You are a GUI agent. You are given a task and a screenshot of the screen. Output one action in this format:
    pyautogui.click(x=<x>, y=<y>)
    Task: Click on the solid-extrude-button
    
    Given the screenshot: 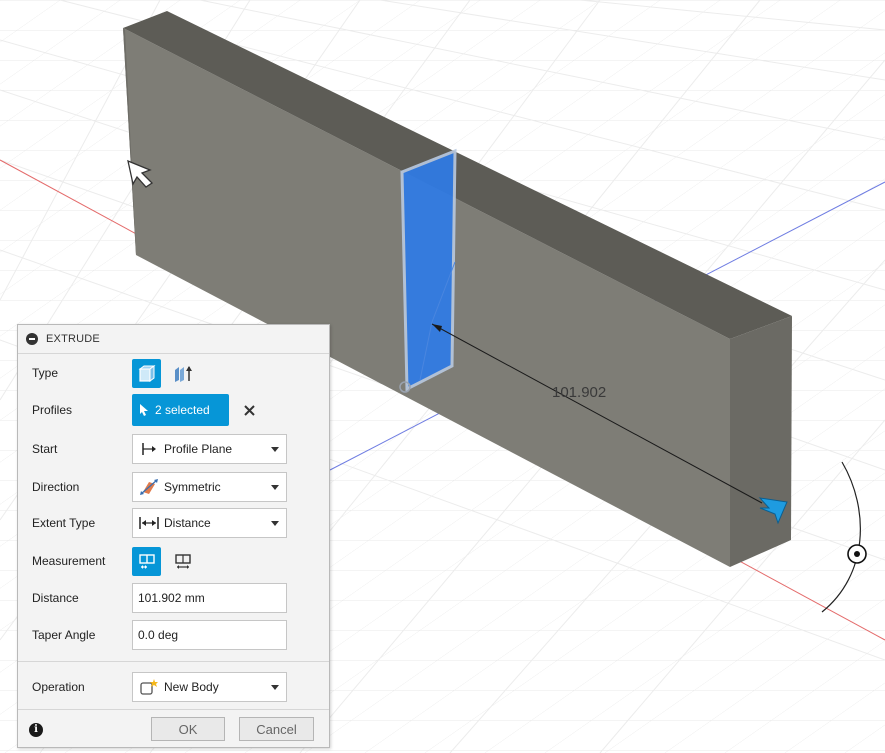 What is the action you would take?
    pyautogui.click(x=146, y=373)
    